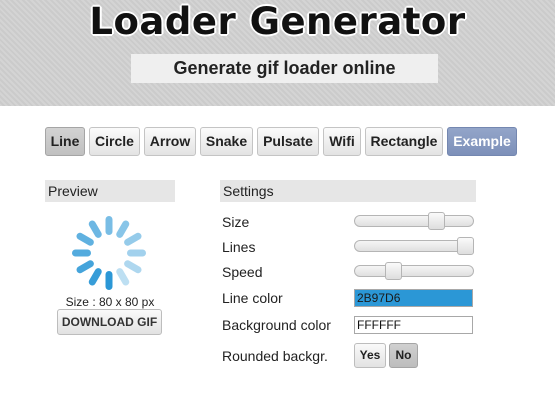 Image resolution: width=555 pixels, height=416 pixels. I want to click on speed-slider-handle, so click(393, 271).